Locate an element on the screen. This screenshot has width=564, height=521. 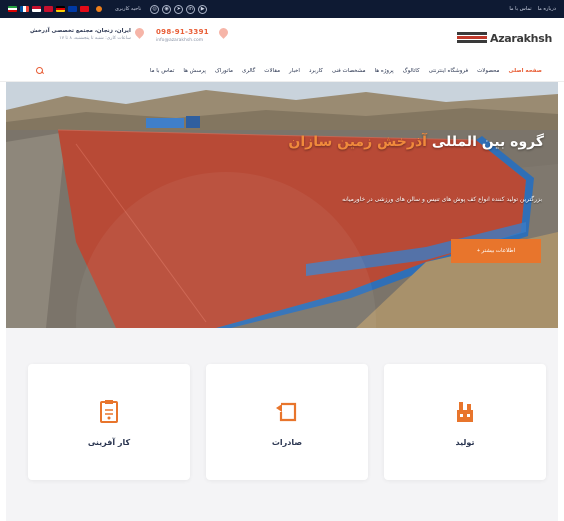
service-card-label: کار آفرینی is located at coordinates (109, 442).